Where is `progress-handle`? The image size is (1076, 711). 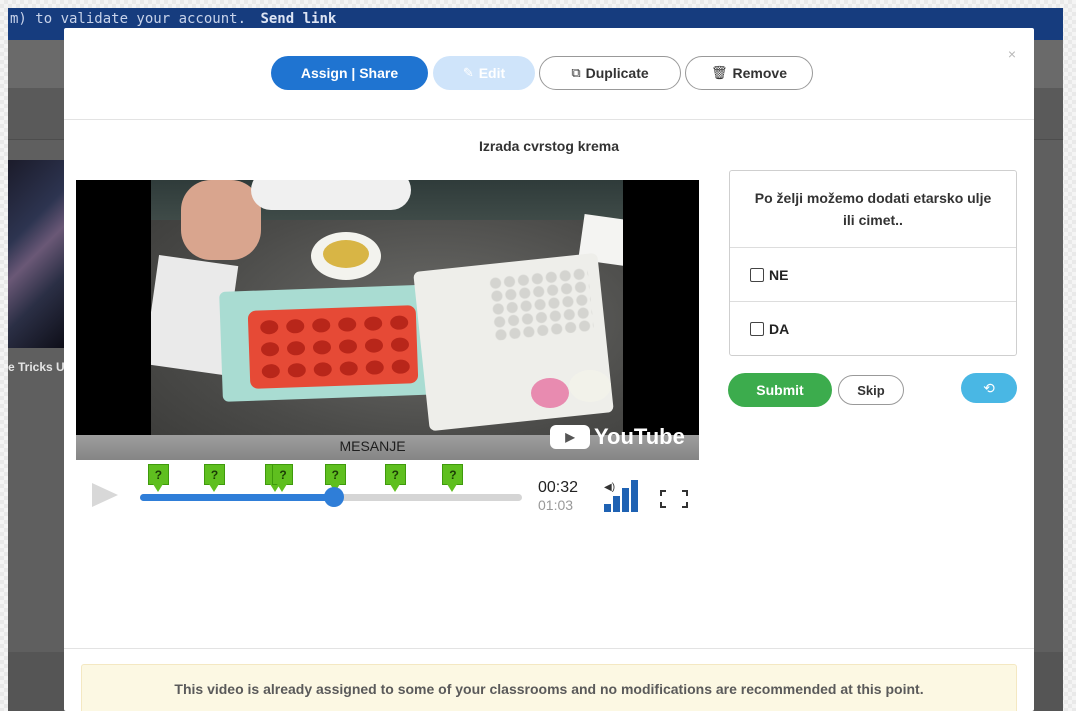
progress-handle is located at coordinates (334, 497).